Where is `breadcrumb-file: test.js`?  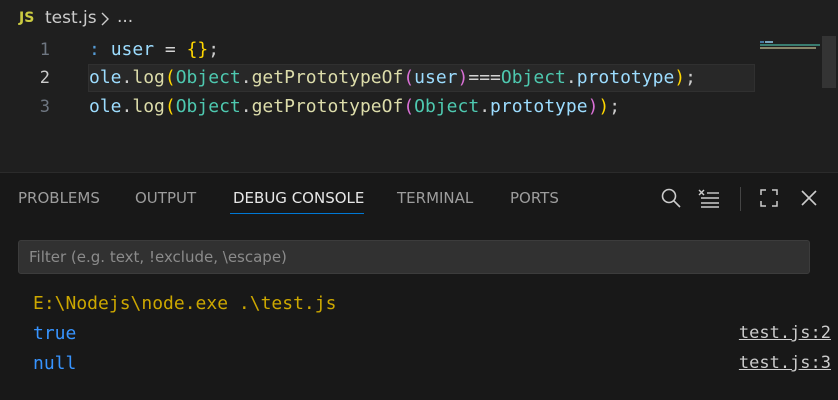 breadcrumb-file: test.js is located at coordinates (71, 18).